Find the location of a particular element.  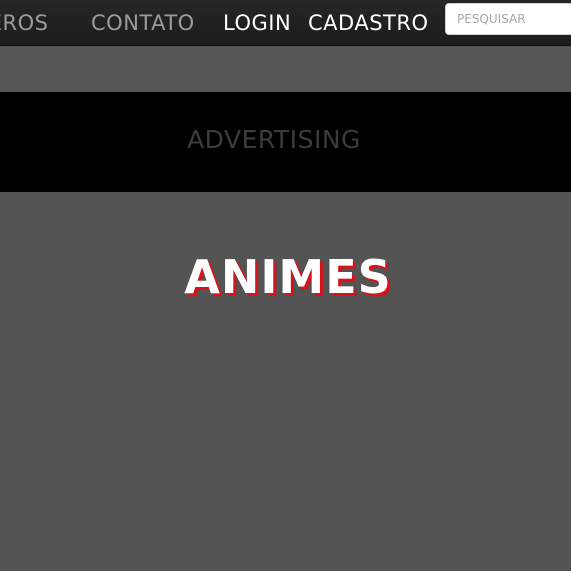

search-box is located at coordinates (508, 19).